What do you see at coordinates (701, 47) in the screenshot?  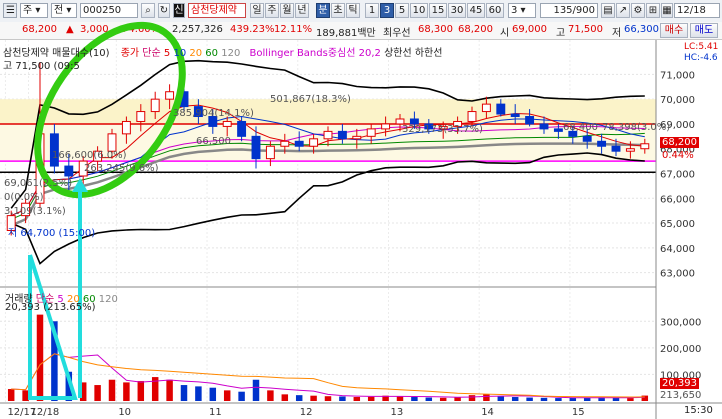 I see `lc-label: LC:5.41` at bounding box center [701, 47].